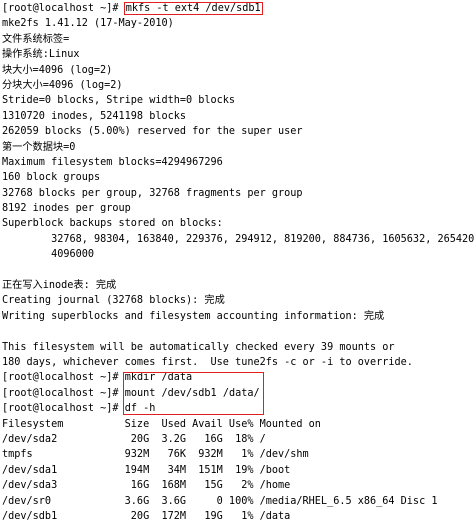  I want to click on output-line: 文件系统标签=, so click(36, 39).